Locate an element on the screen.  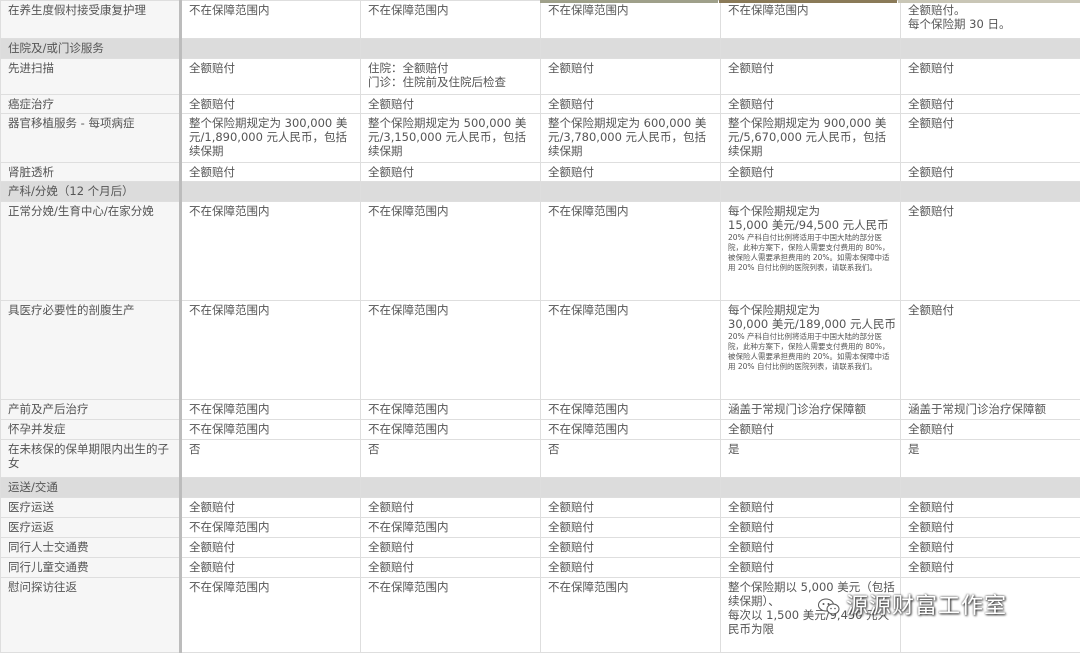
table-cell: 否 is located at coordinates (631, 459).